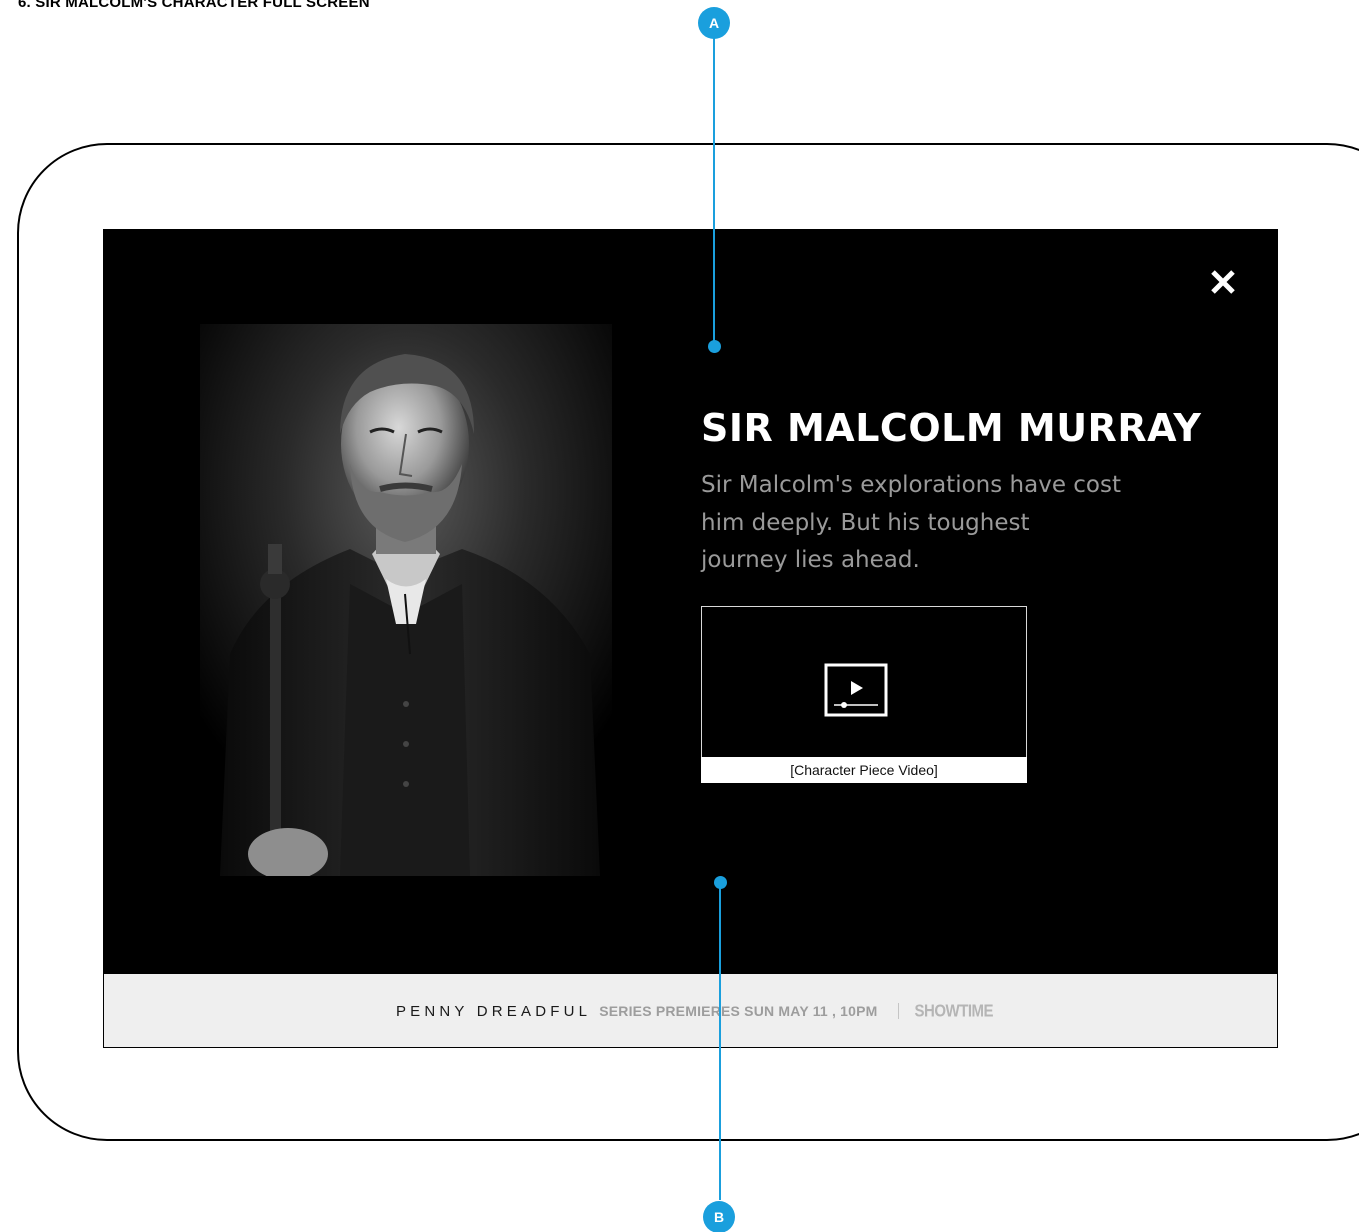  I want to click on annotation-a-line, so click(714, 192).